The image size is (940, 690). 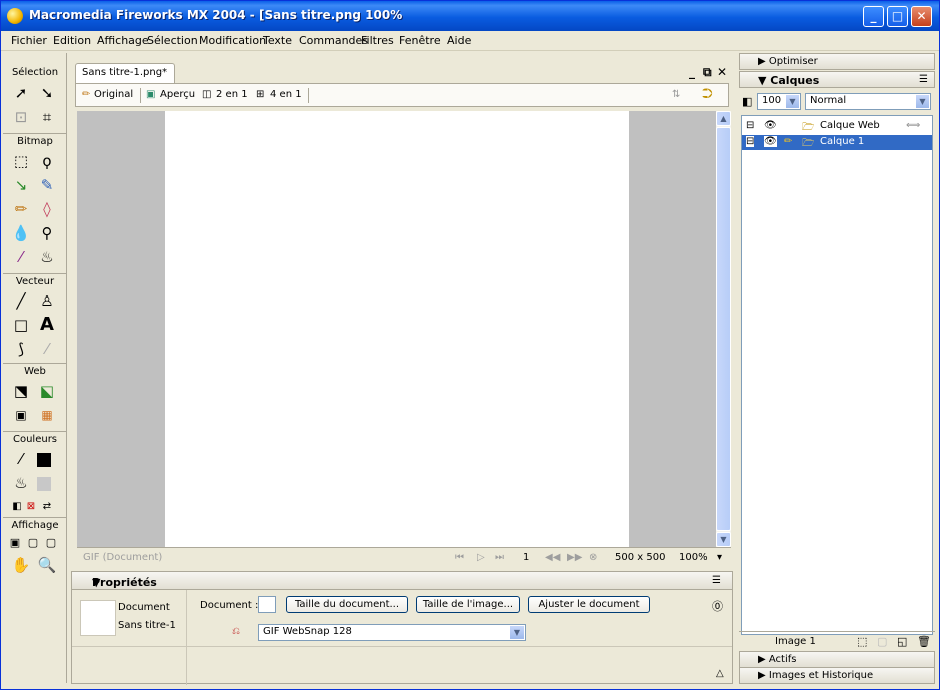 I want to click on opacity-field: 100 ▼, so click(x=779, y=101).